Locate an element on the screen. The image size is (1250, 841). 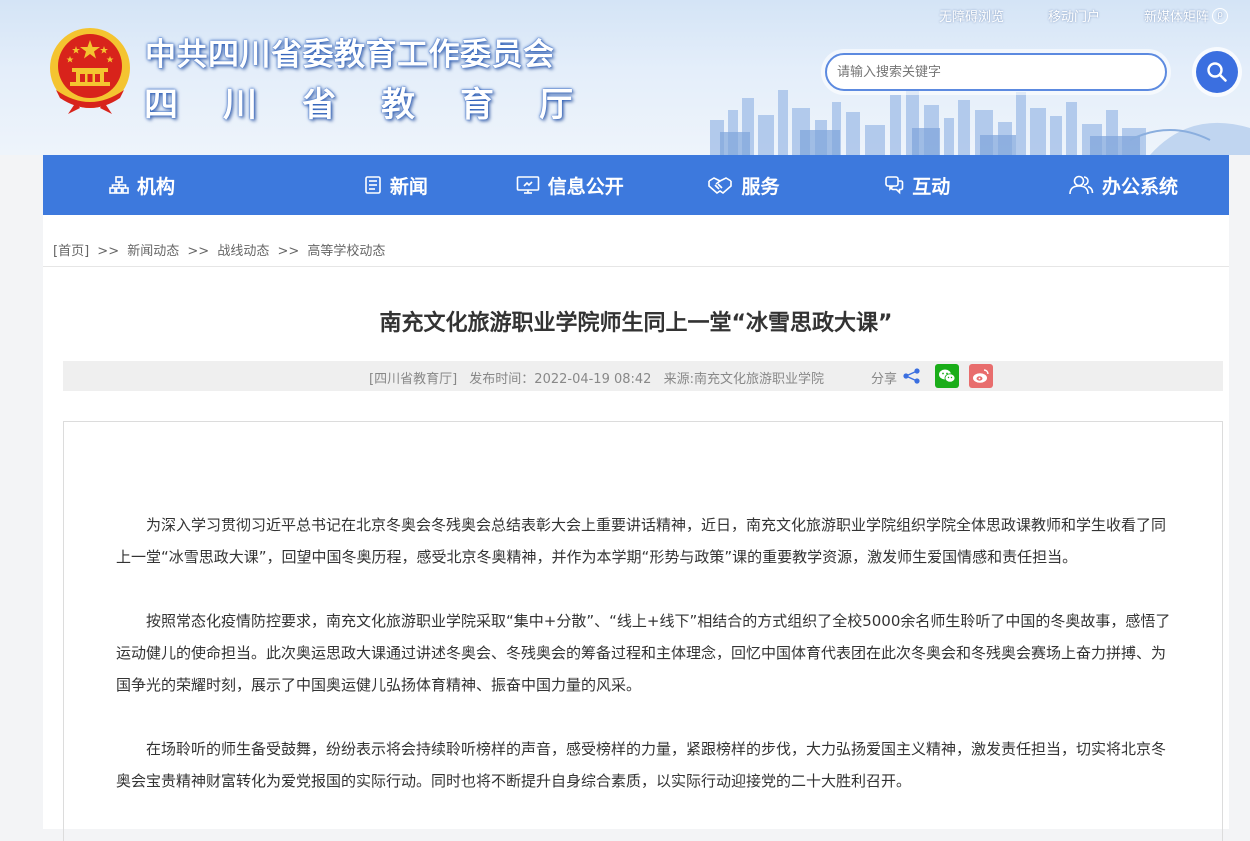
breadcrumb-home: [首页] is located at coordinates (71, 251).